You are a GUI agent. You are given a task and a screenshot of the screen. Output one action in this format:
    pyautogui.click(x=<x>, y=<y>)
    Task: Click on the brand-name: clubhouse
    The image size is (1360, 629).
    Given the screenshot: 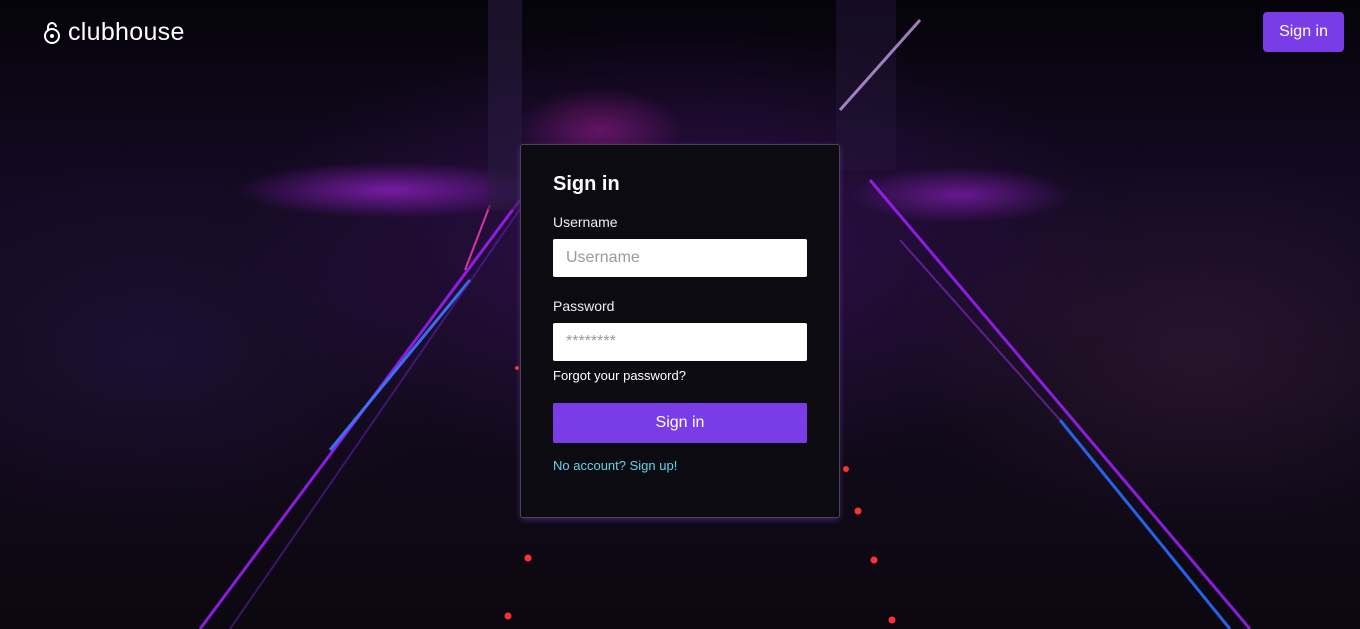 What is the action you would take?
    pyautogui.click(x=126, y=31)
    